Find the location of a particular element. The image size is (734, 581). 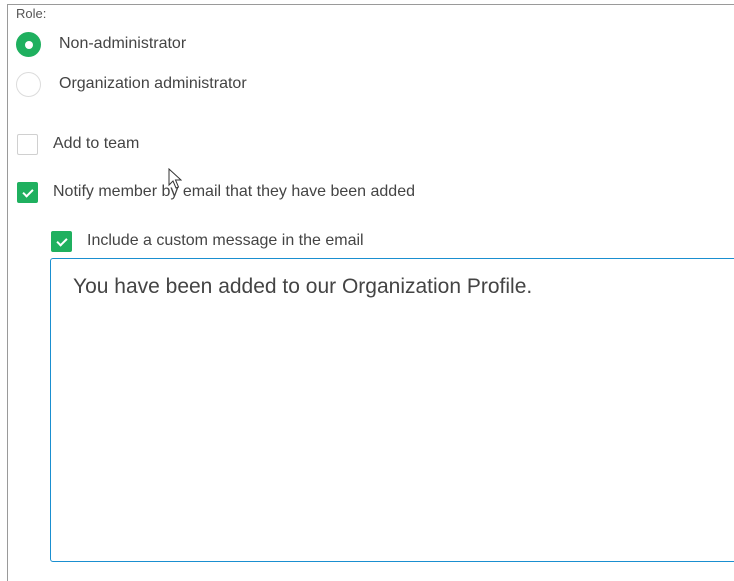

radio-selected-icon is located at coordinates (28, 44).